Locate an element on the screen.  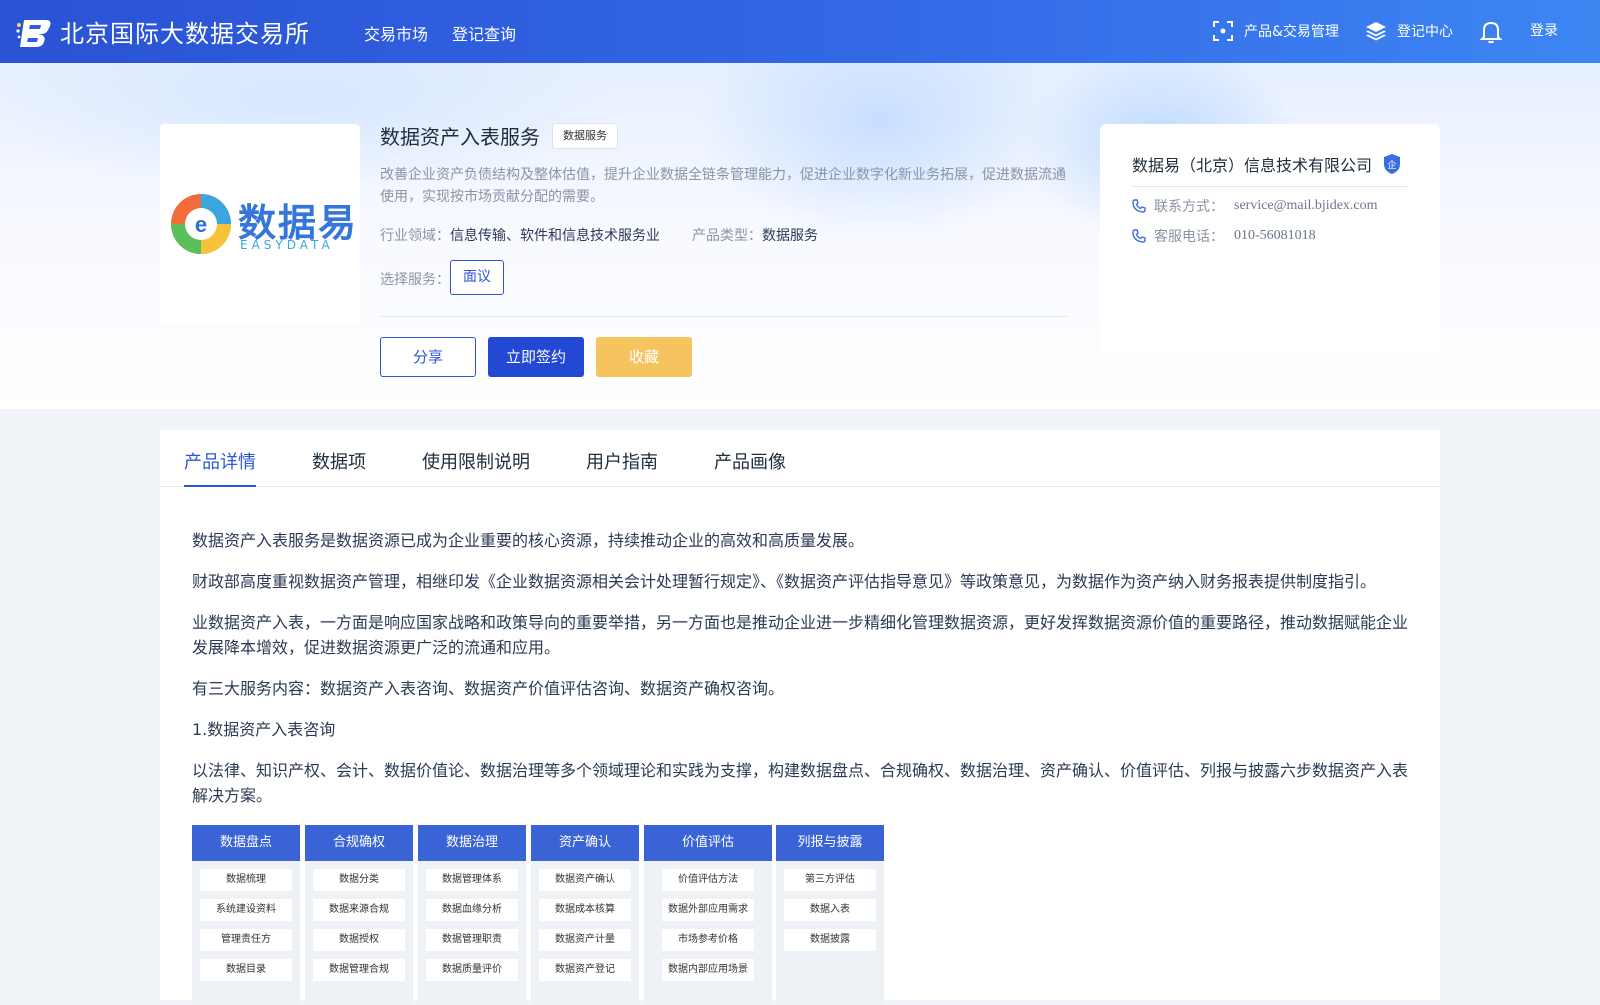
step-items: 数据管理体系 数据血缘分析 数据管理职责 数据质量评价 is located at coordinates (472, 929).